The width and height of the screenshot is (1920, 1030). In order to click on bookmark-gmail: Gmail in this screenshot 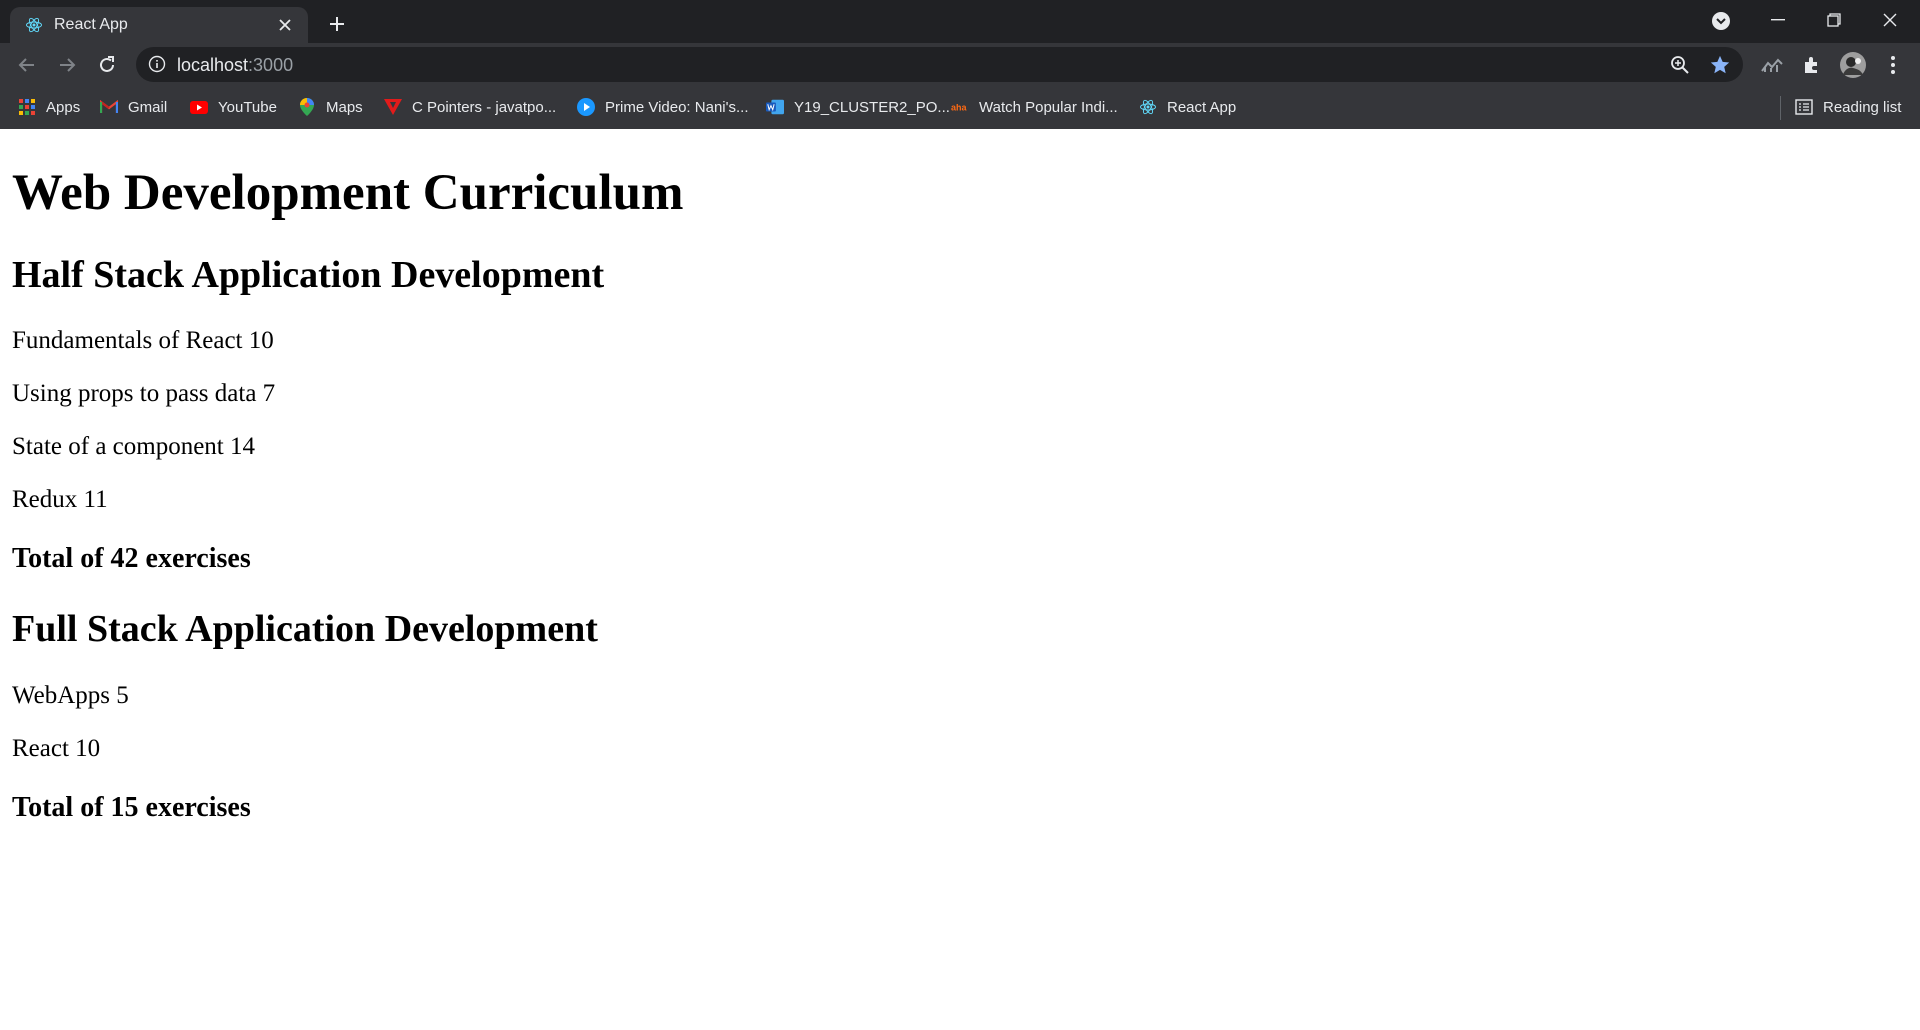, I will do `click(133, 107)`.